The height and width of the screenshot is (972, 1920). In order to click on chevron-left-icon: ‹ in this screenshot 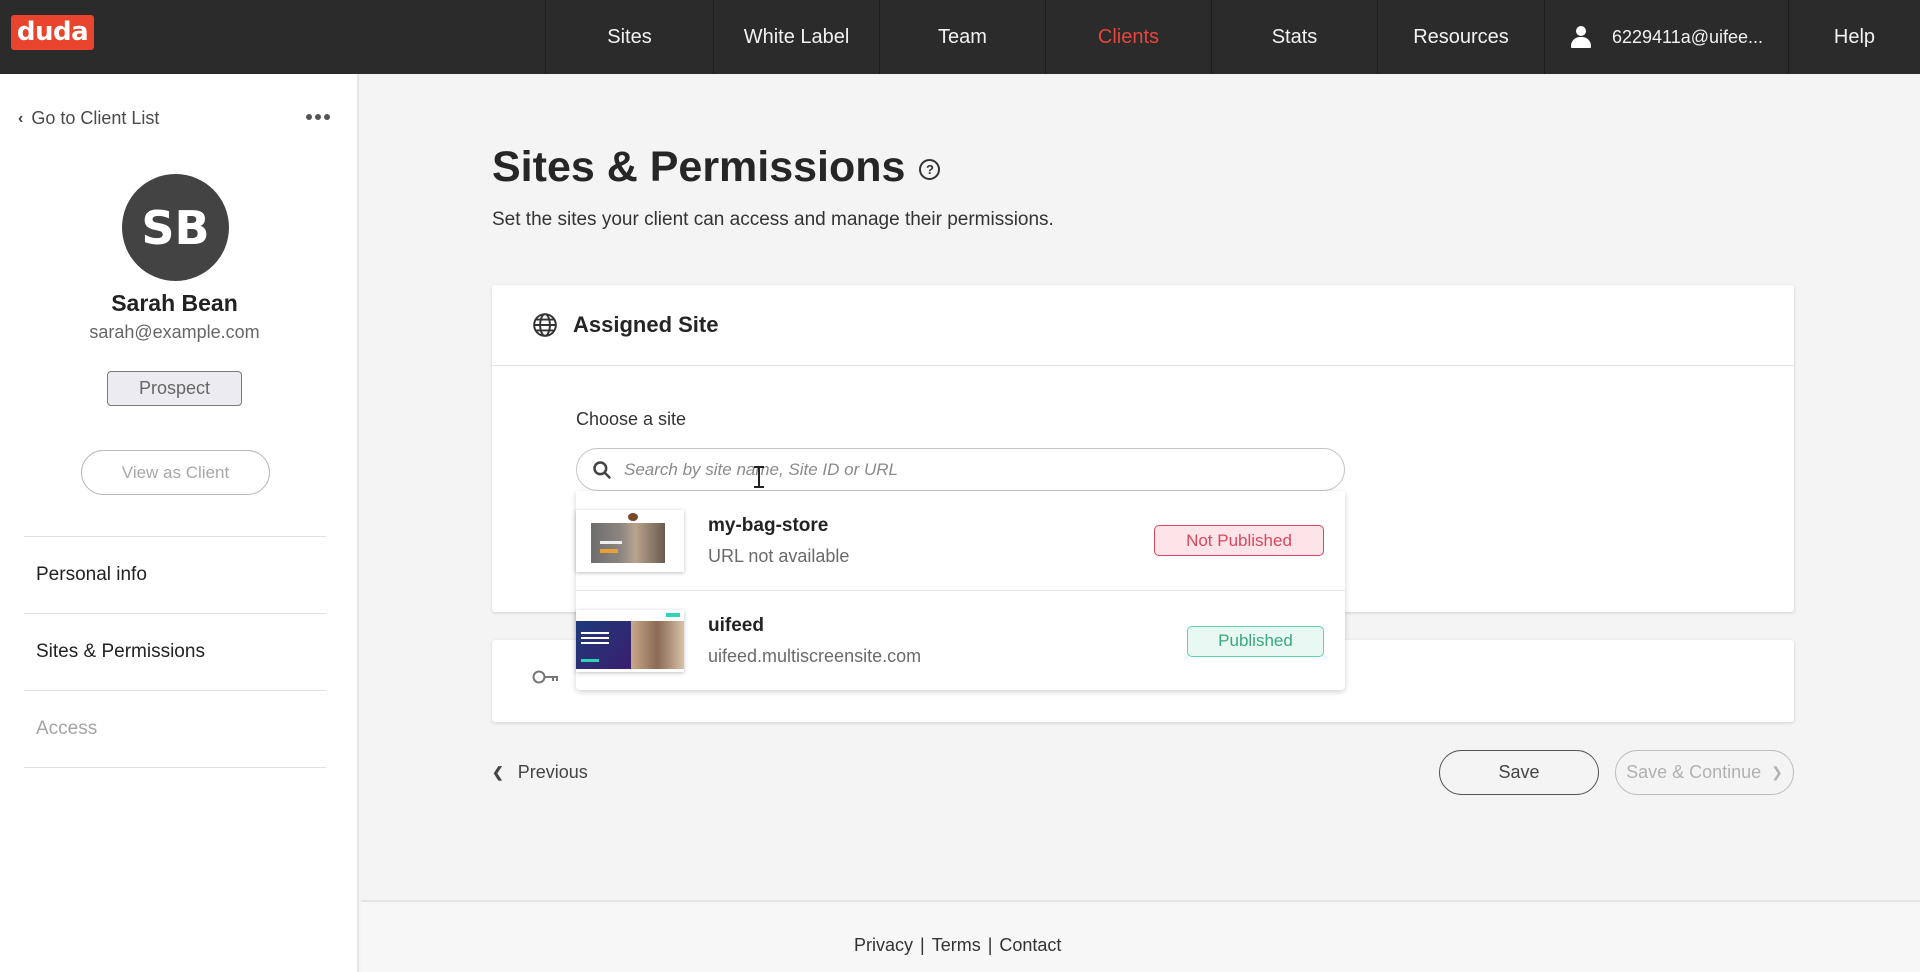, I will do `click(21, 118)`.